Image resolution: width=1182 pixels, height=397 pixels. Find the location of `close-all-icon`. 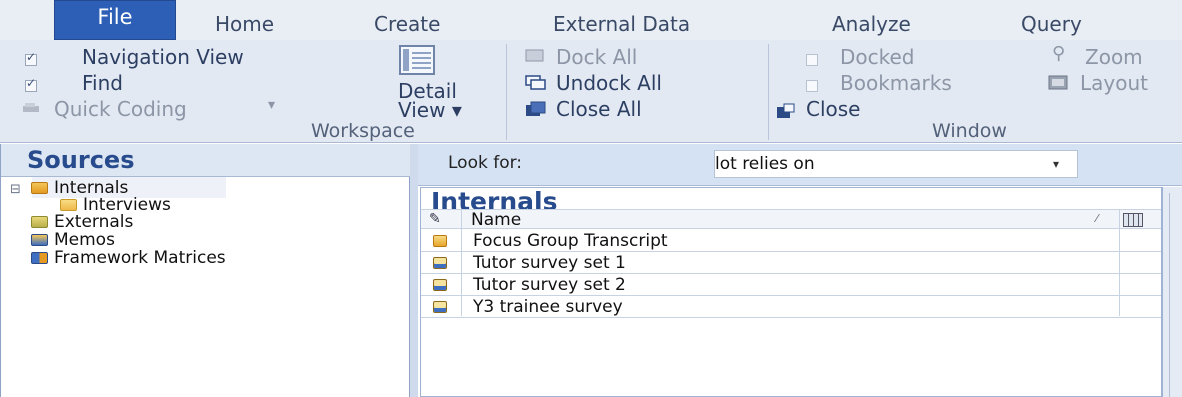

close-all-icon is located at coordinates (536, 108).